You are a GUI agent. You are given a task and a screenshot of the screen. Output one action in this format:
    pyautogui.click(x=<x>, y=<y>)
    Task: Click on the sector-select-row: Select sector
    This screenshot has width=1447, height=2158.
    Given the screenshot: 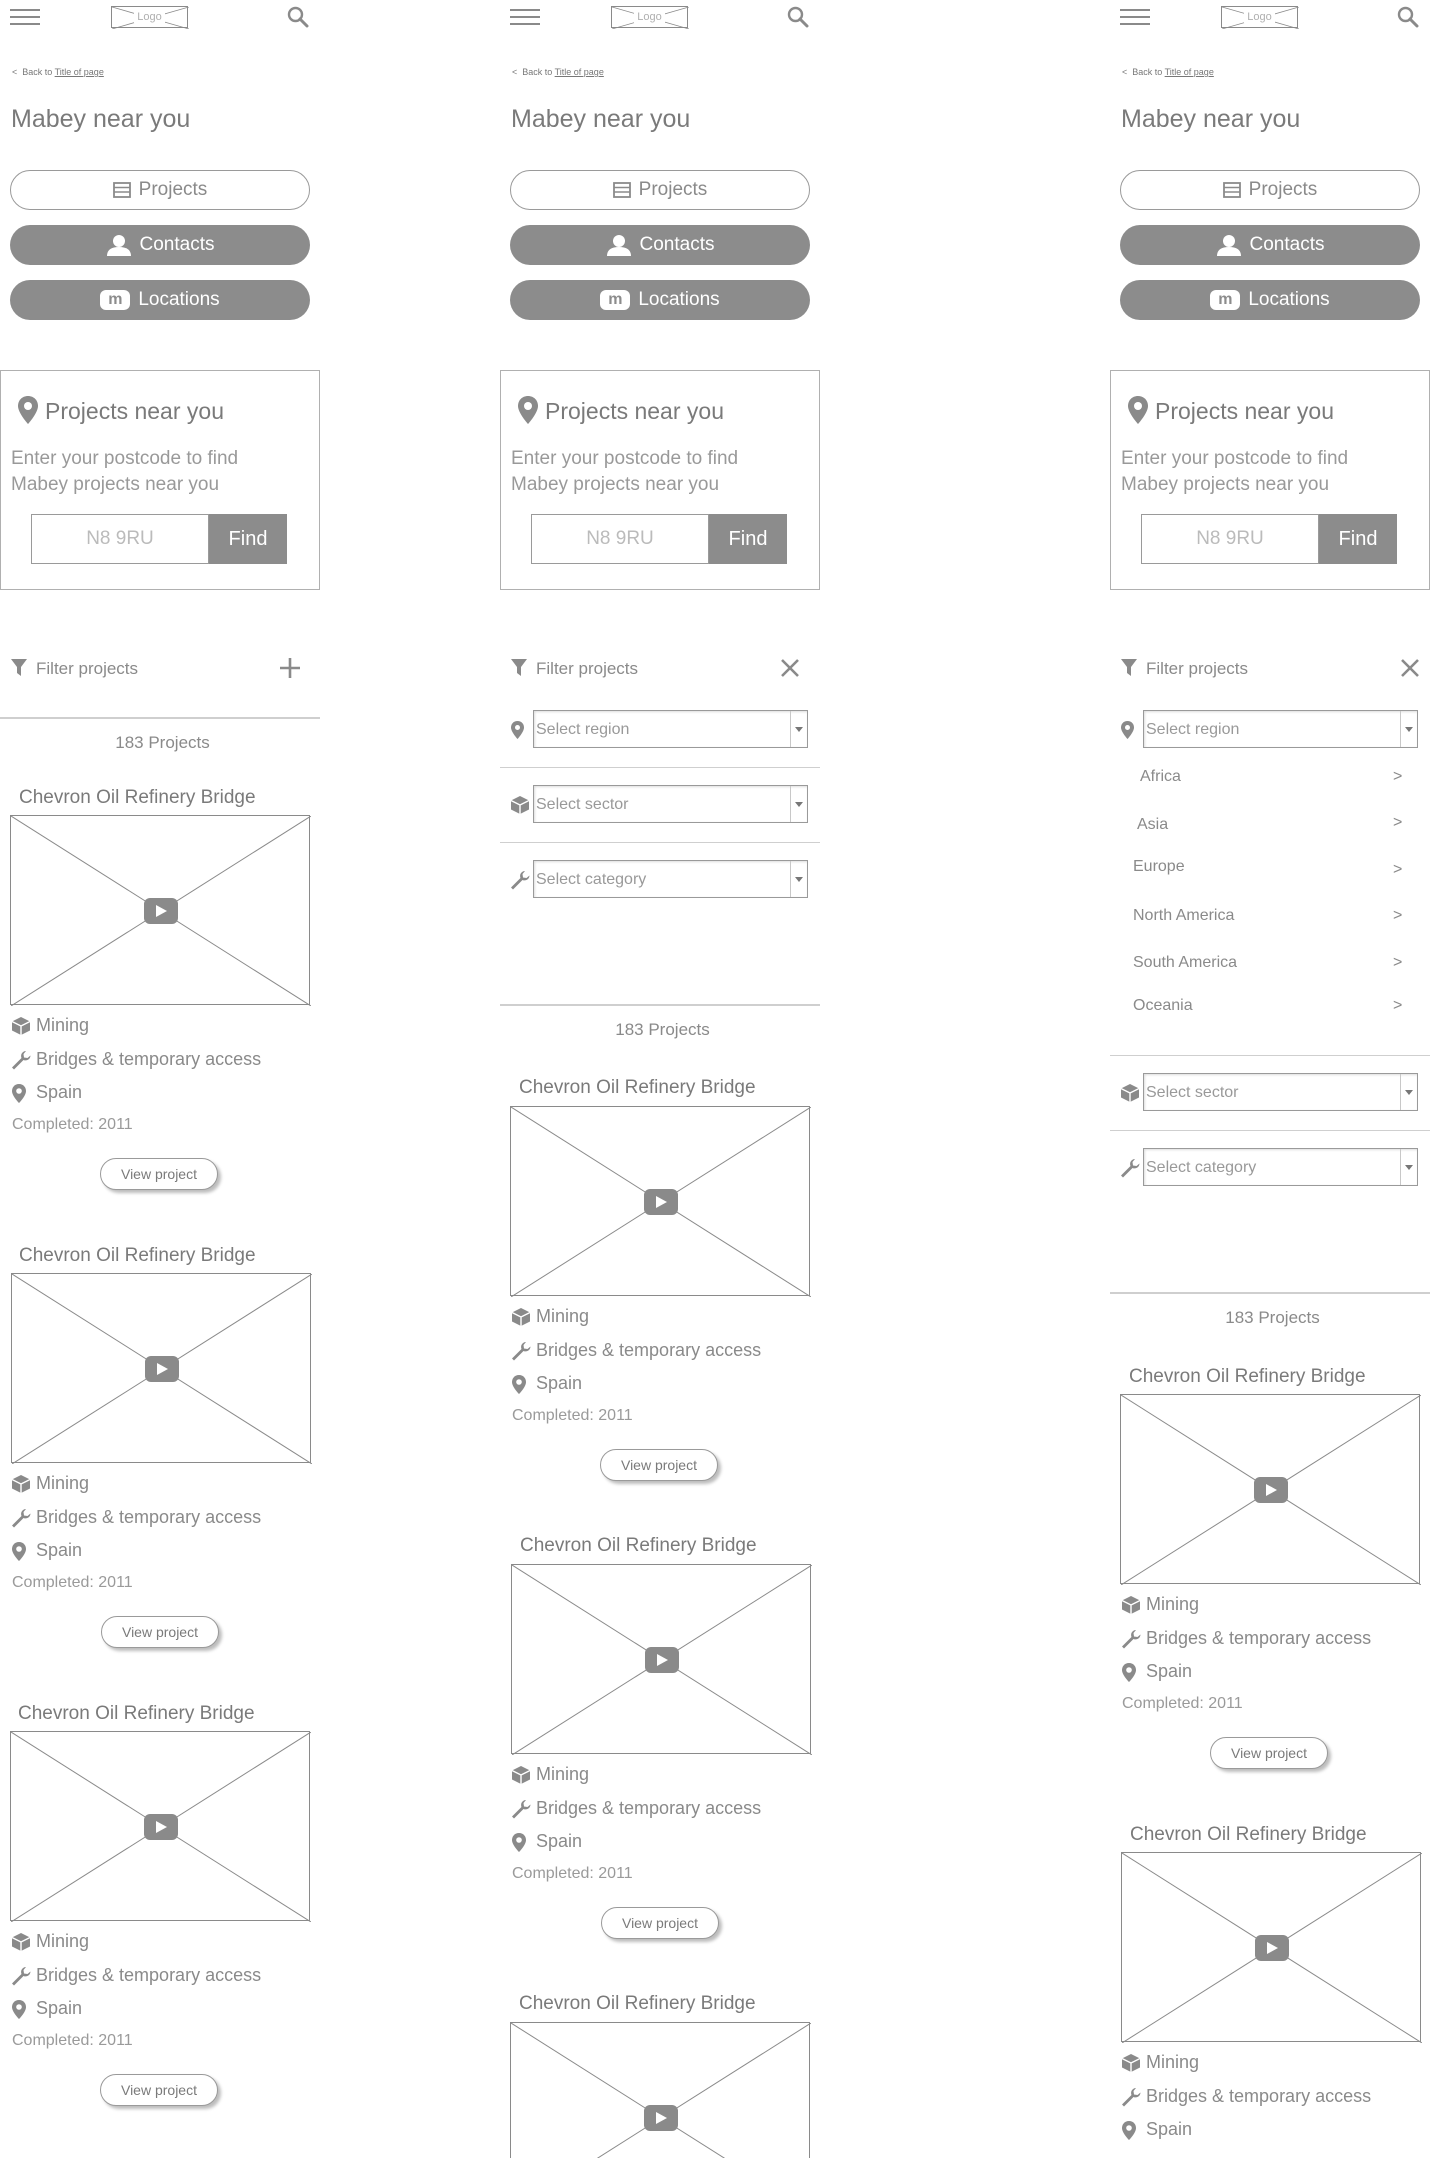 What is the action you would take?
    pyautogui.click(x=662, y=805)
    